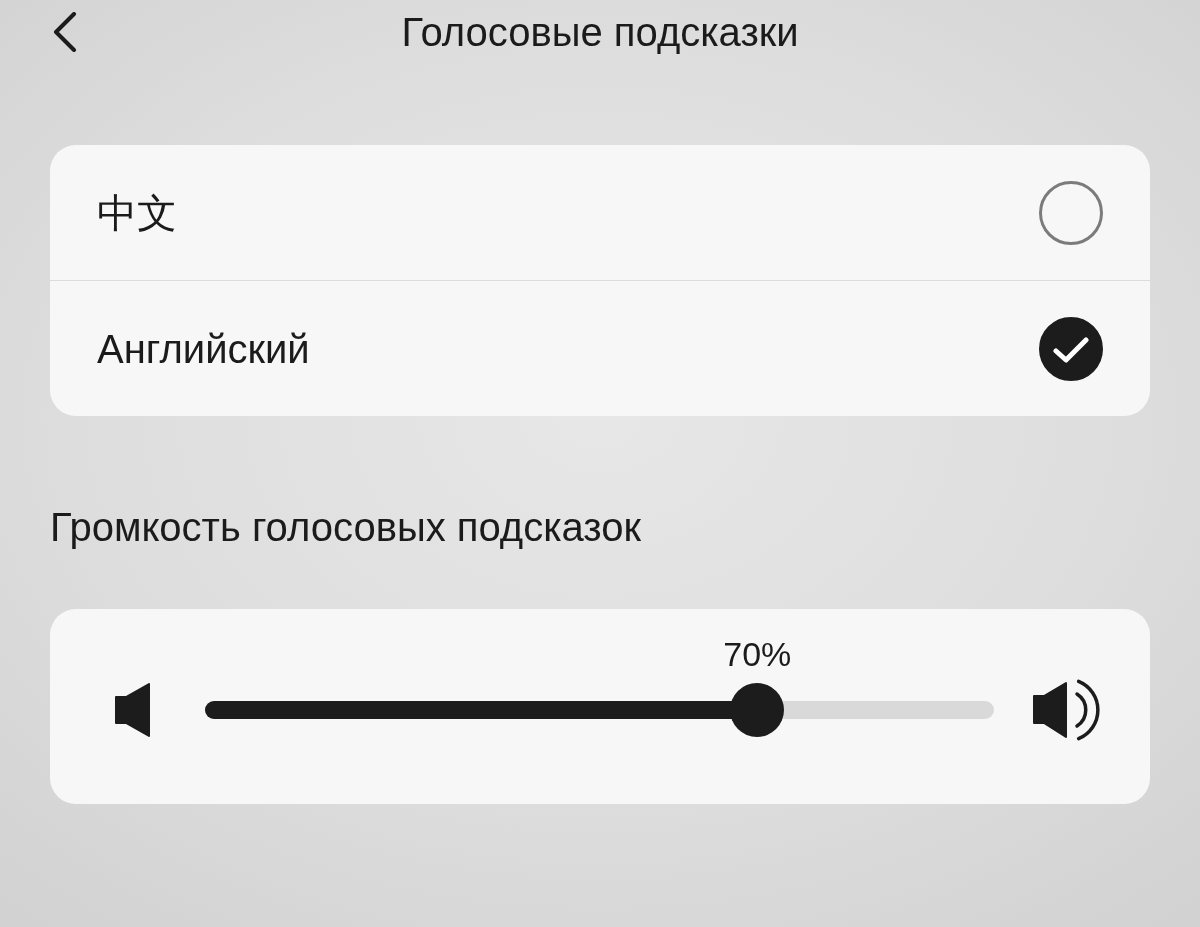 The height and width of the screenshot is (927, 1200). Describe the element at coordinates (757, 654) in the screenshot. I see `volume-percent: 70%` at that location.